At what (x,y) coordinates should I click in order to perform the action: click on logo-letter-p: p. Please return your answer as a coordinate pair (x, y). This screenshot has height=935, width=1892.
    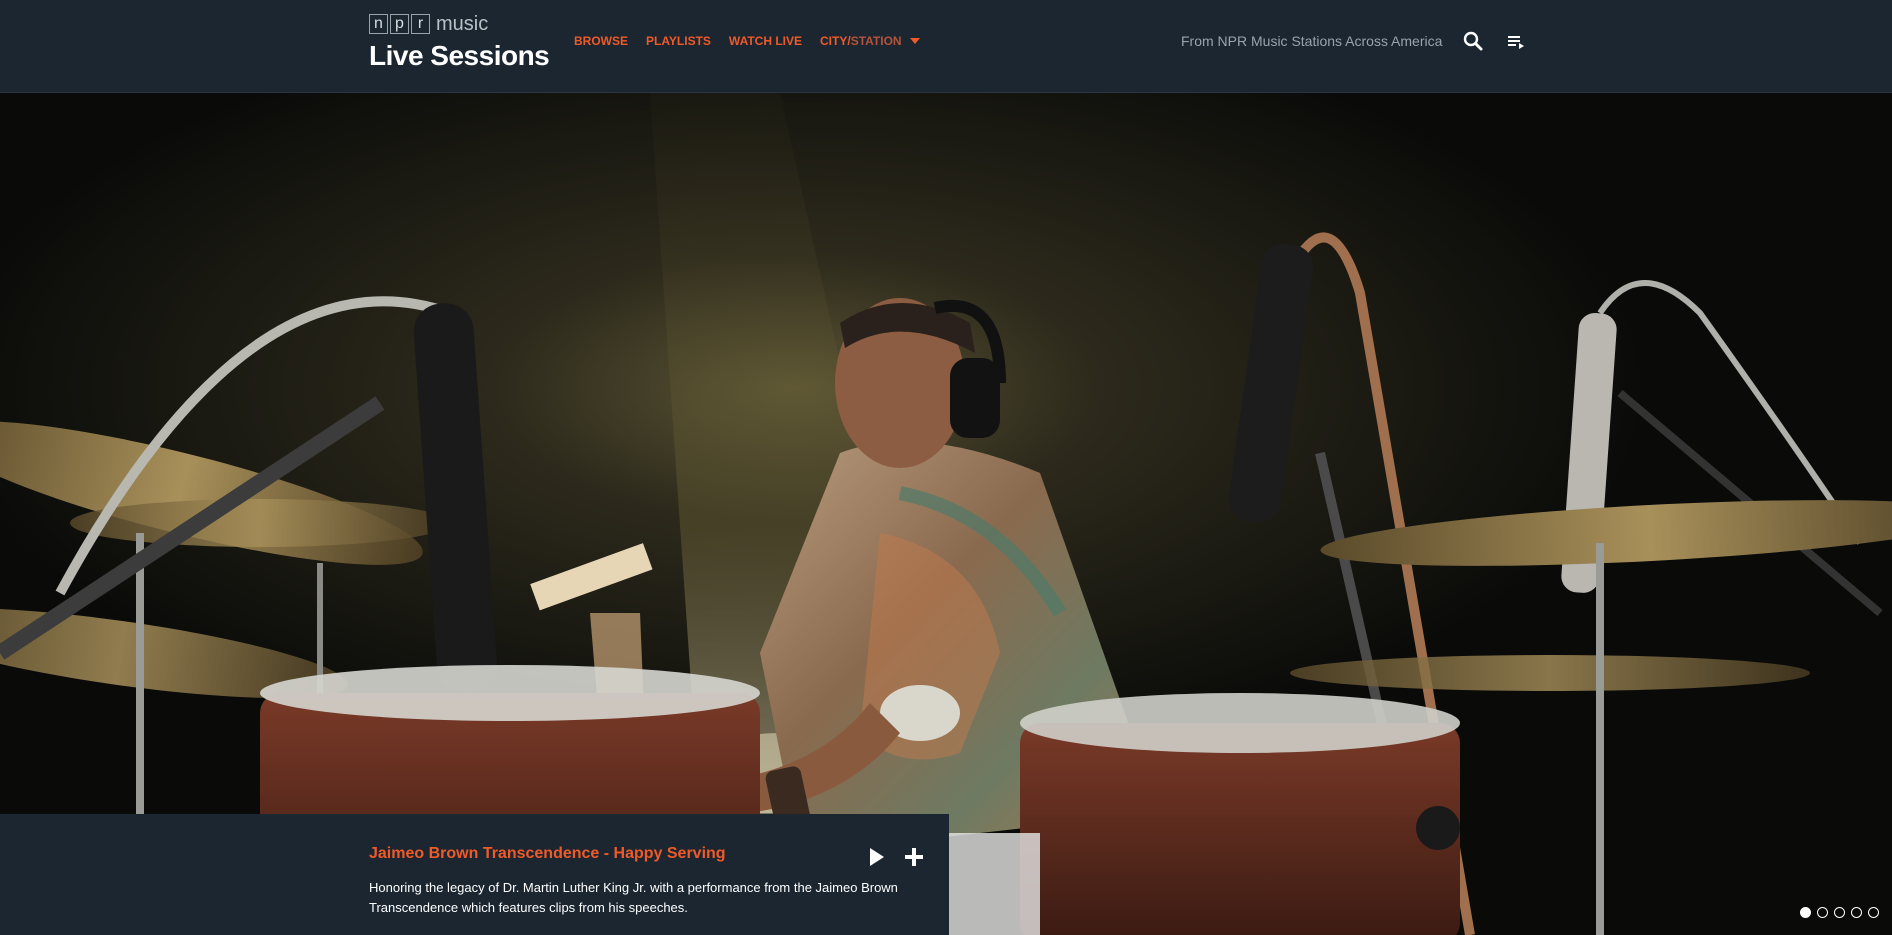
    Looking at the image, I should click on (399, 24).